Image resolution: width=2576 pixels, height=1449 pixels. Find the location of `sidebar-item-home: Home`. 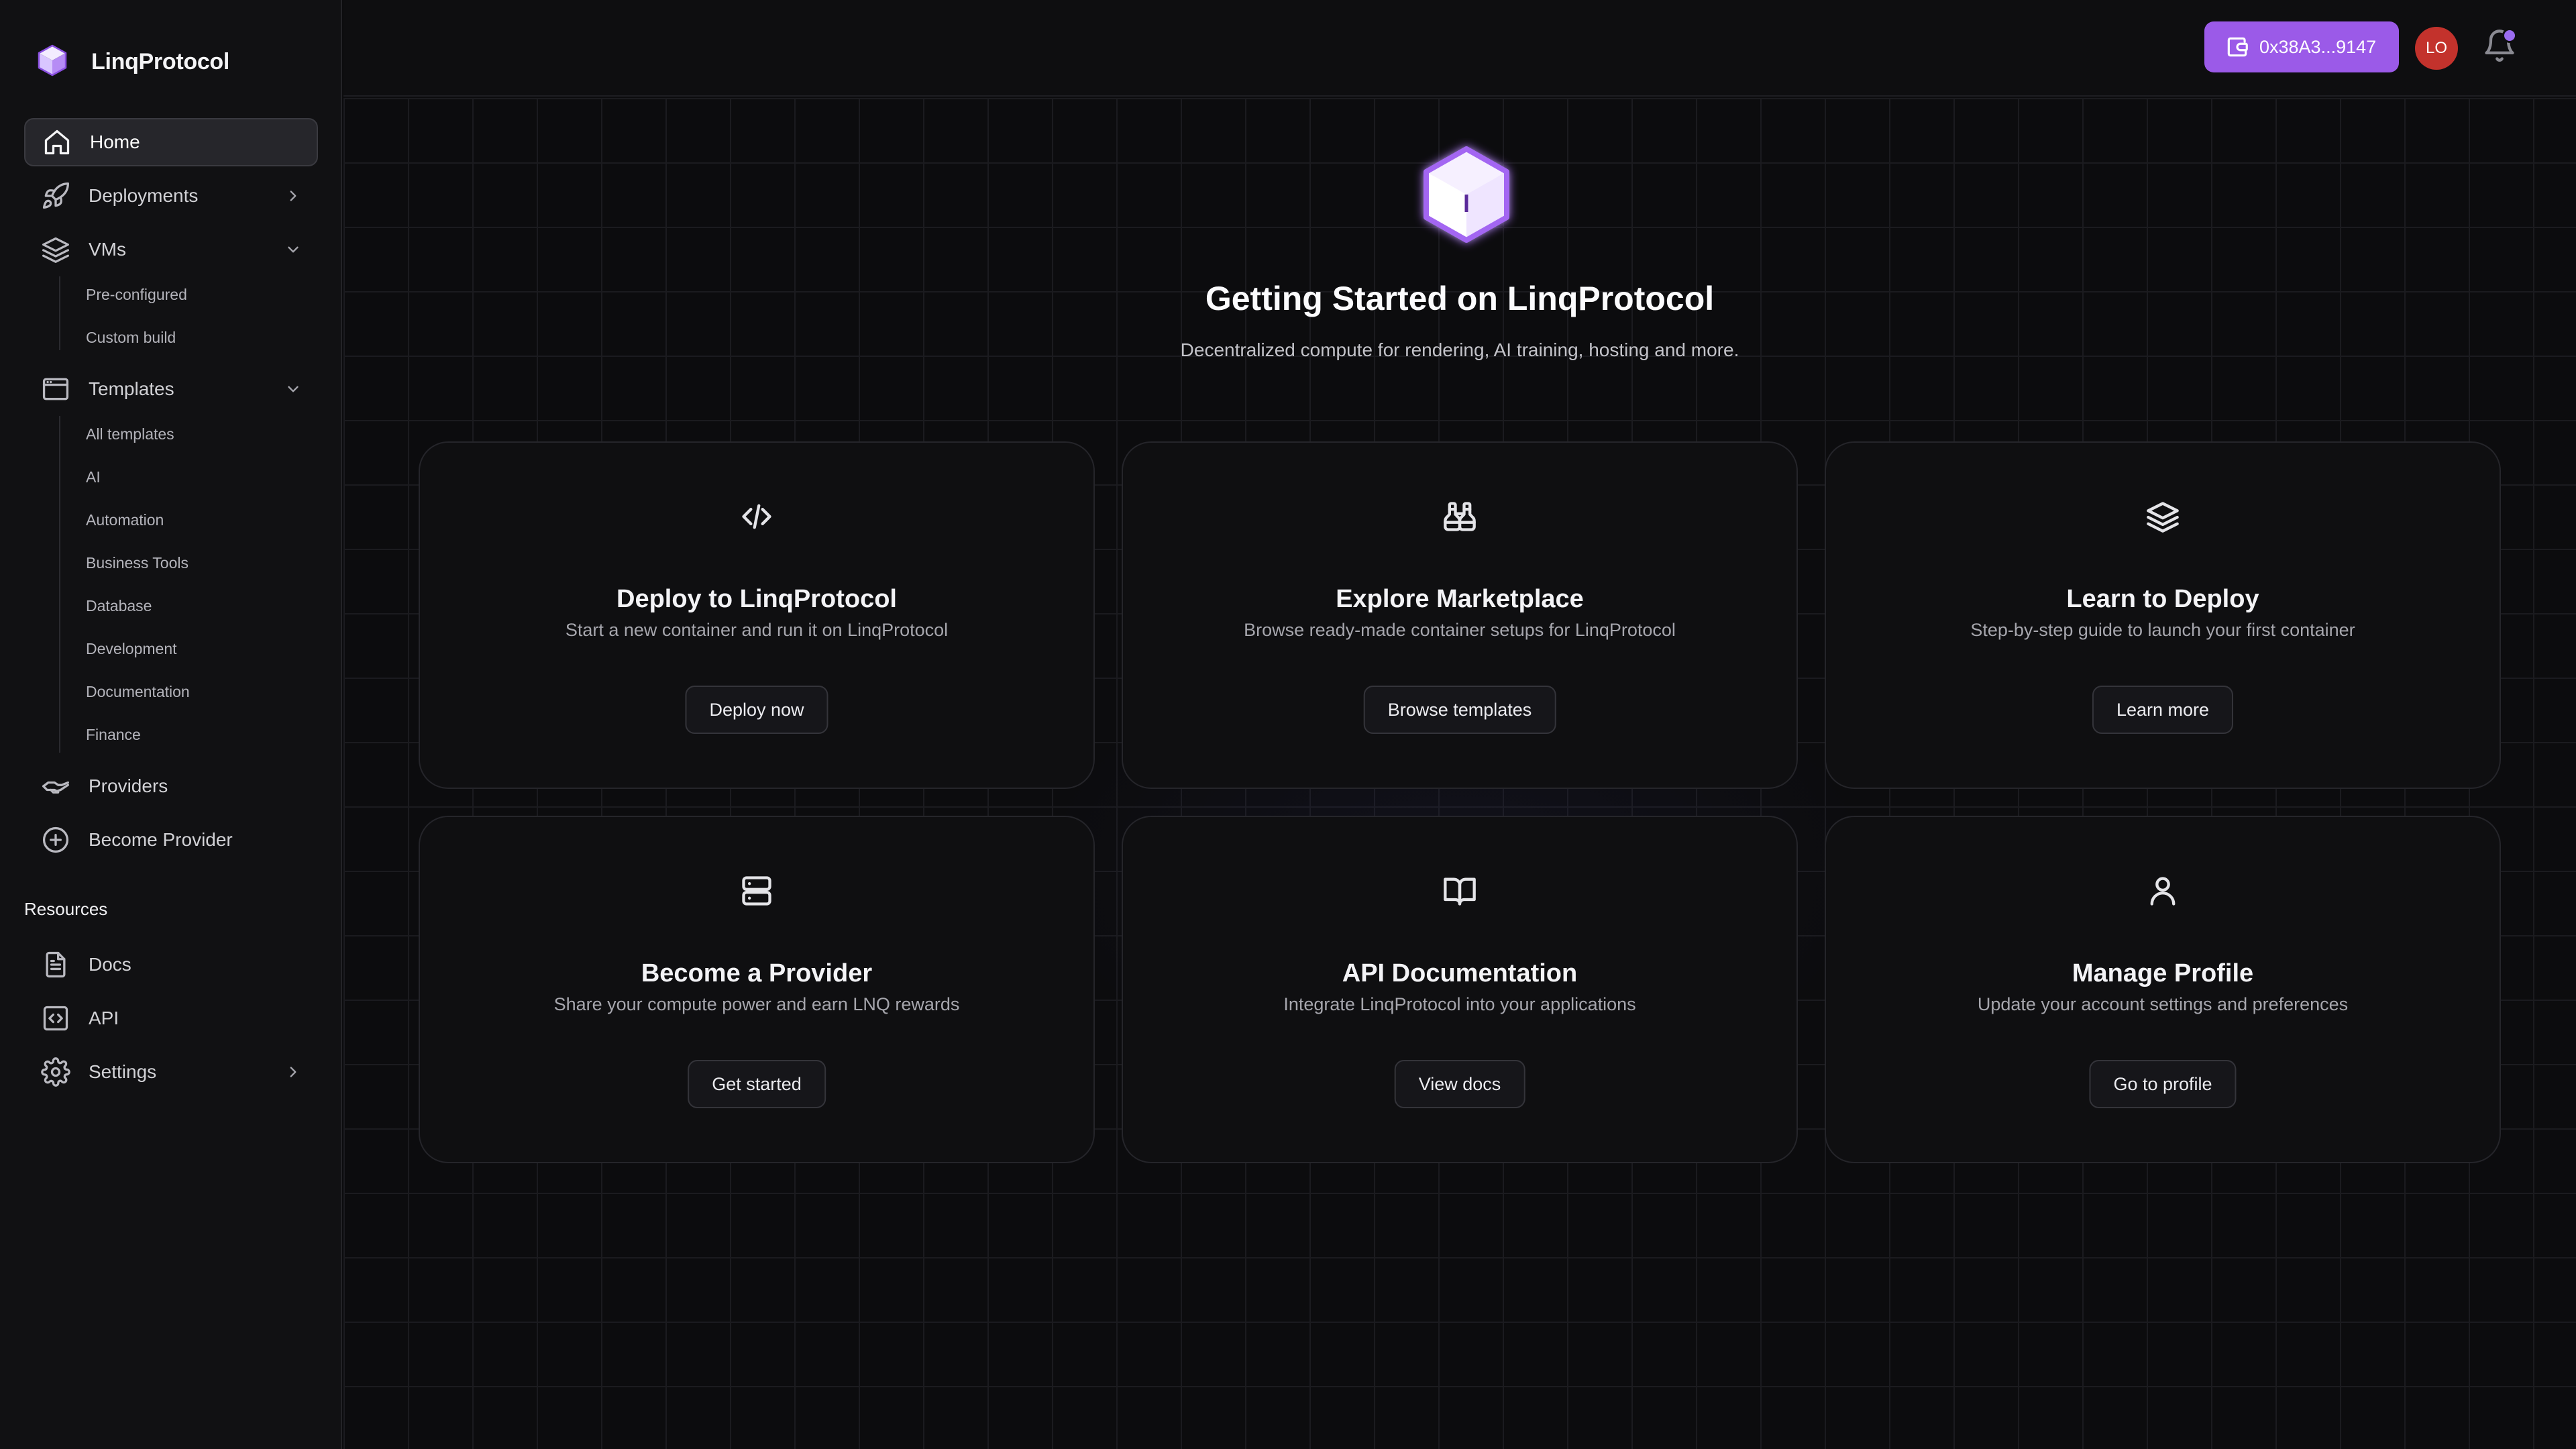

sidebar-item-home: Home is located at coordinates (171, 142).